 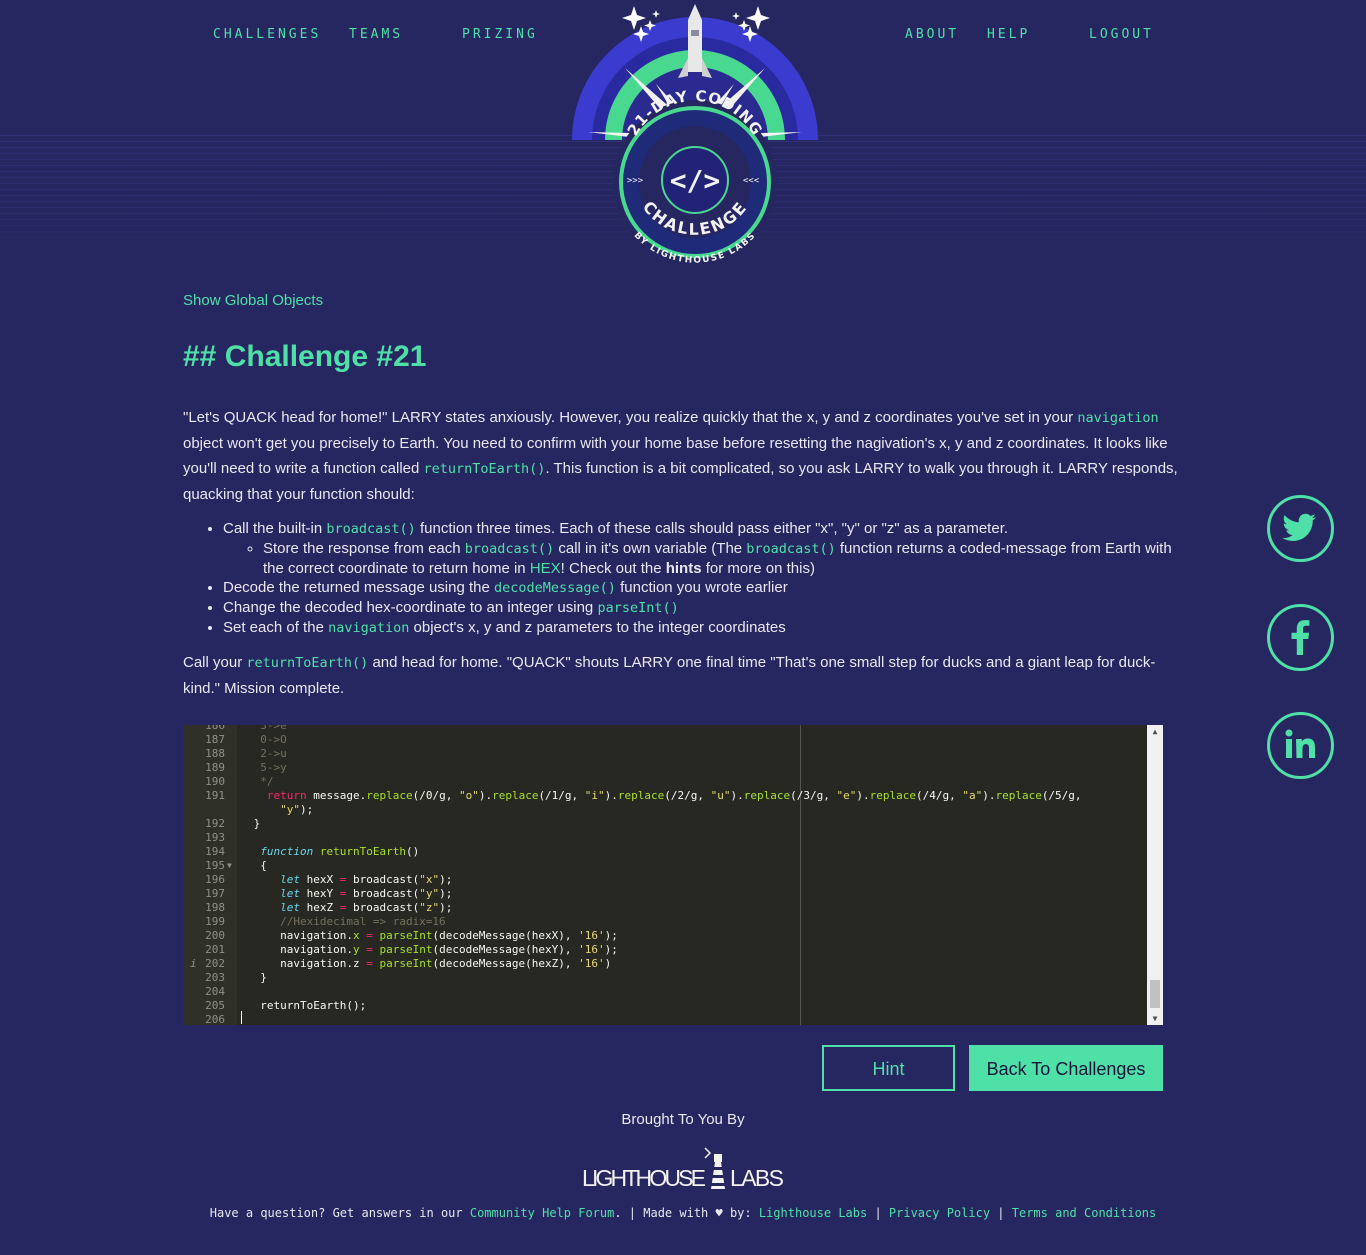 I want to click on facebook-icon, so click(x=1300, y=637).